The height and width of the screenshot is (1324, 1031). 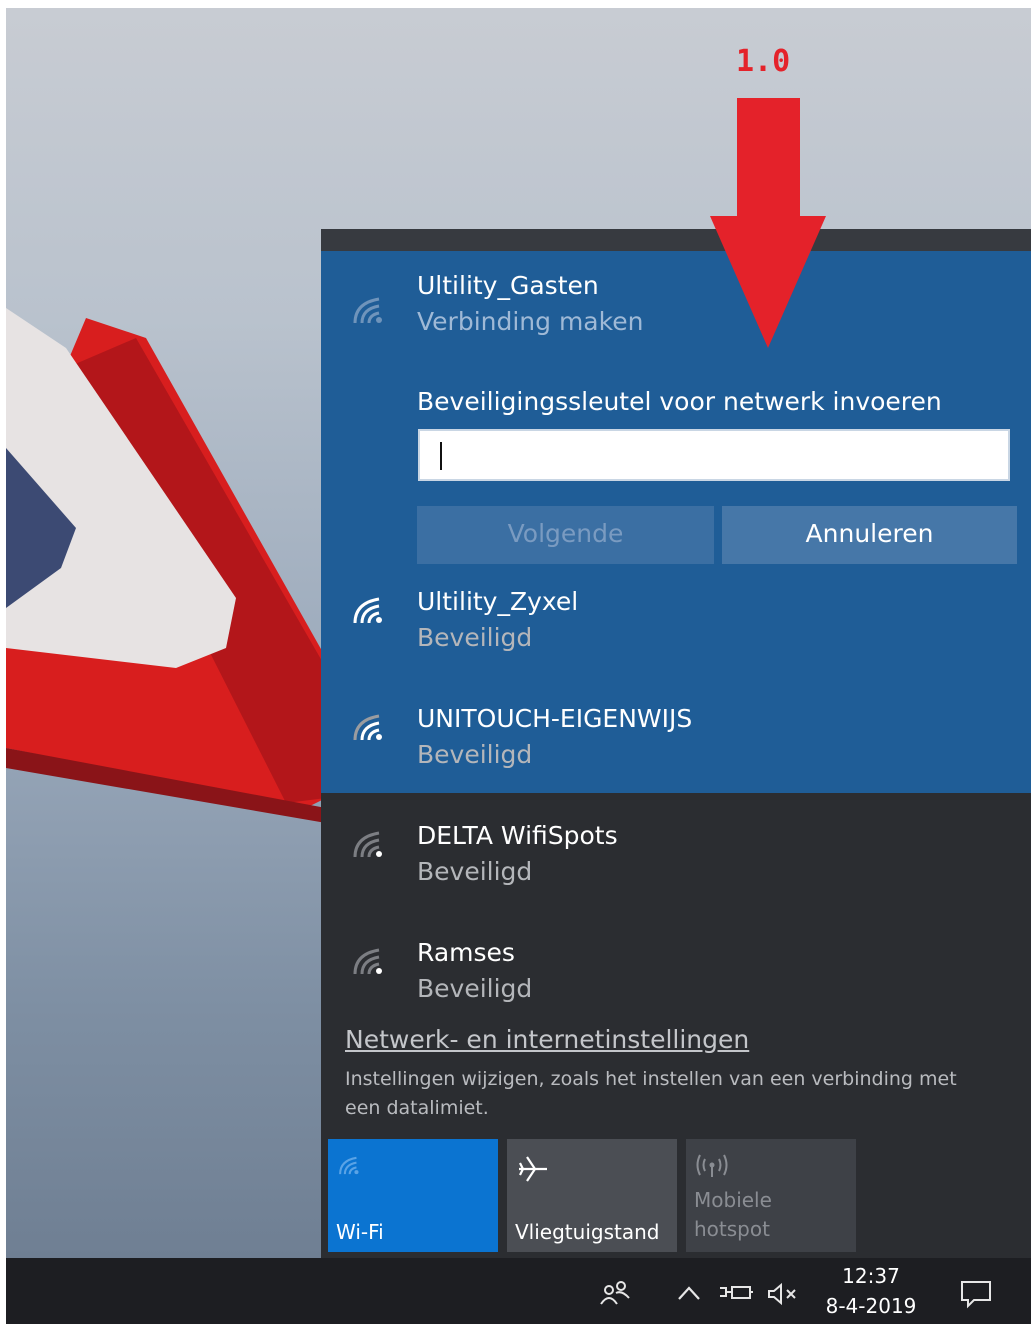 What do you see at coordinates (547, 1039) in the screenshot?
I see `network-settings-link: Netwerk- en internetinstellingen` at bounding box center [547, 1039].